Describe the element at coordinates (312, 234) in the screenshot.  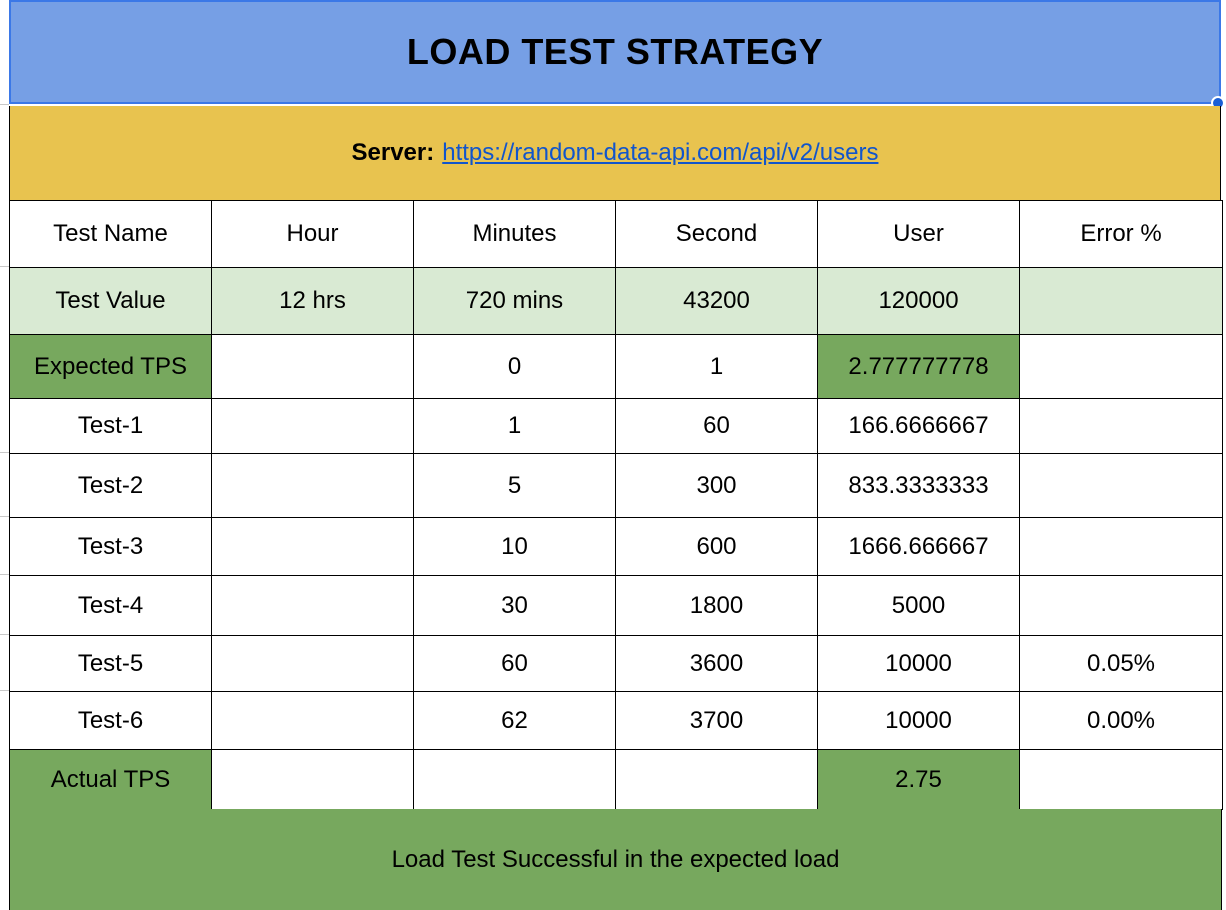
I see `header-cell: Hour` at that location.